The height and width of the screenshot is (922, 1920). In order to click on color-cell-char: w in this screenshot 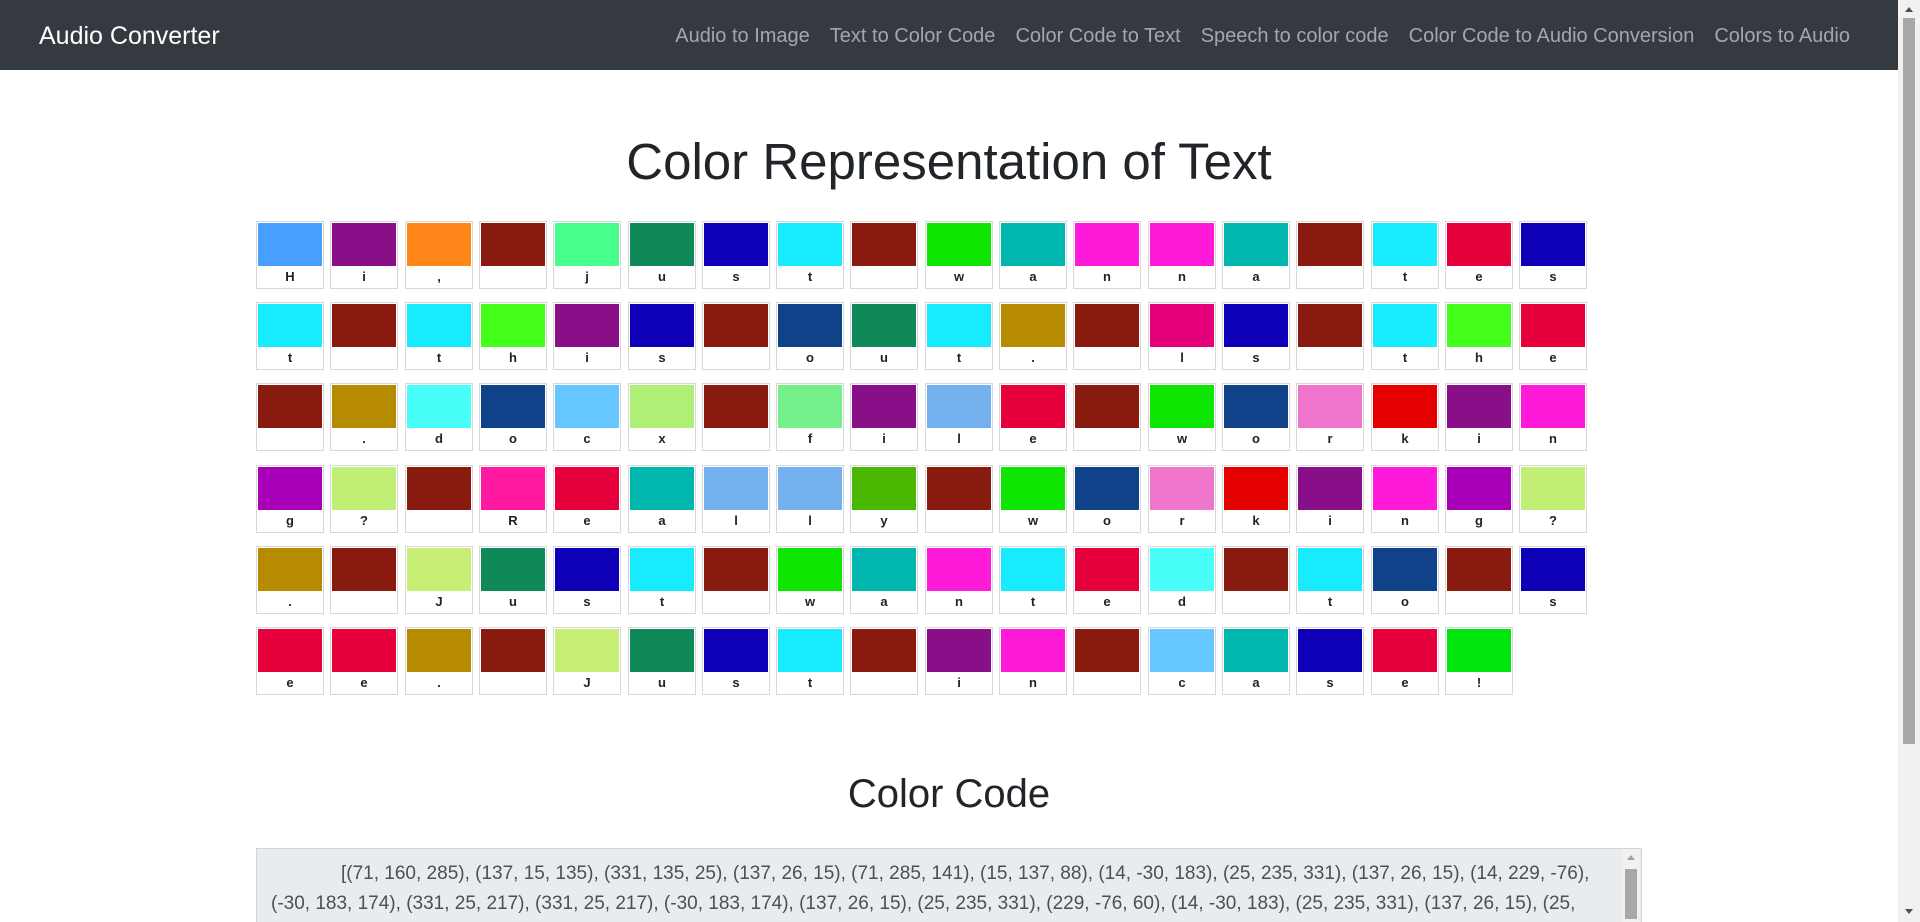, I will do `click(810, 601)`.